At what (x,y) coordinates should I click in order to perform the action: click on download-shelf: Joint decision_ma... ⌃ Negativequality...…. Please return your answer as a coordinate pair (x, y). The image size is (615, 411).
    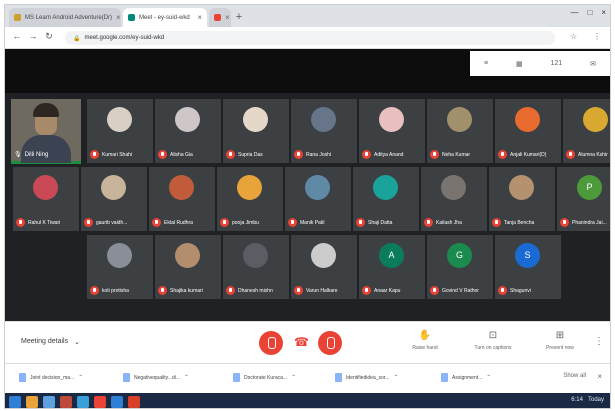
    Looking at the image, I should click on (307, 378).